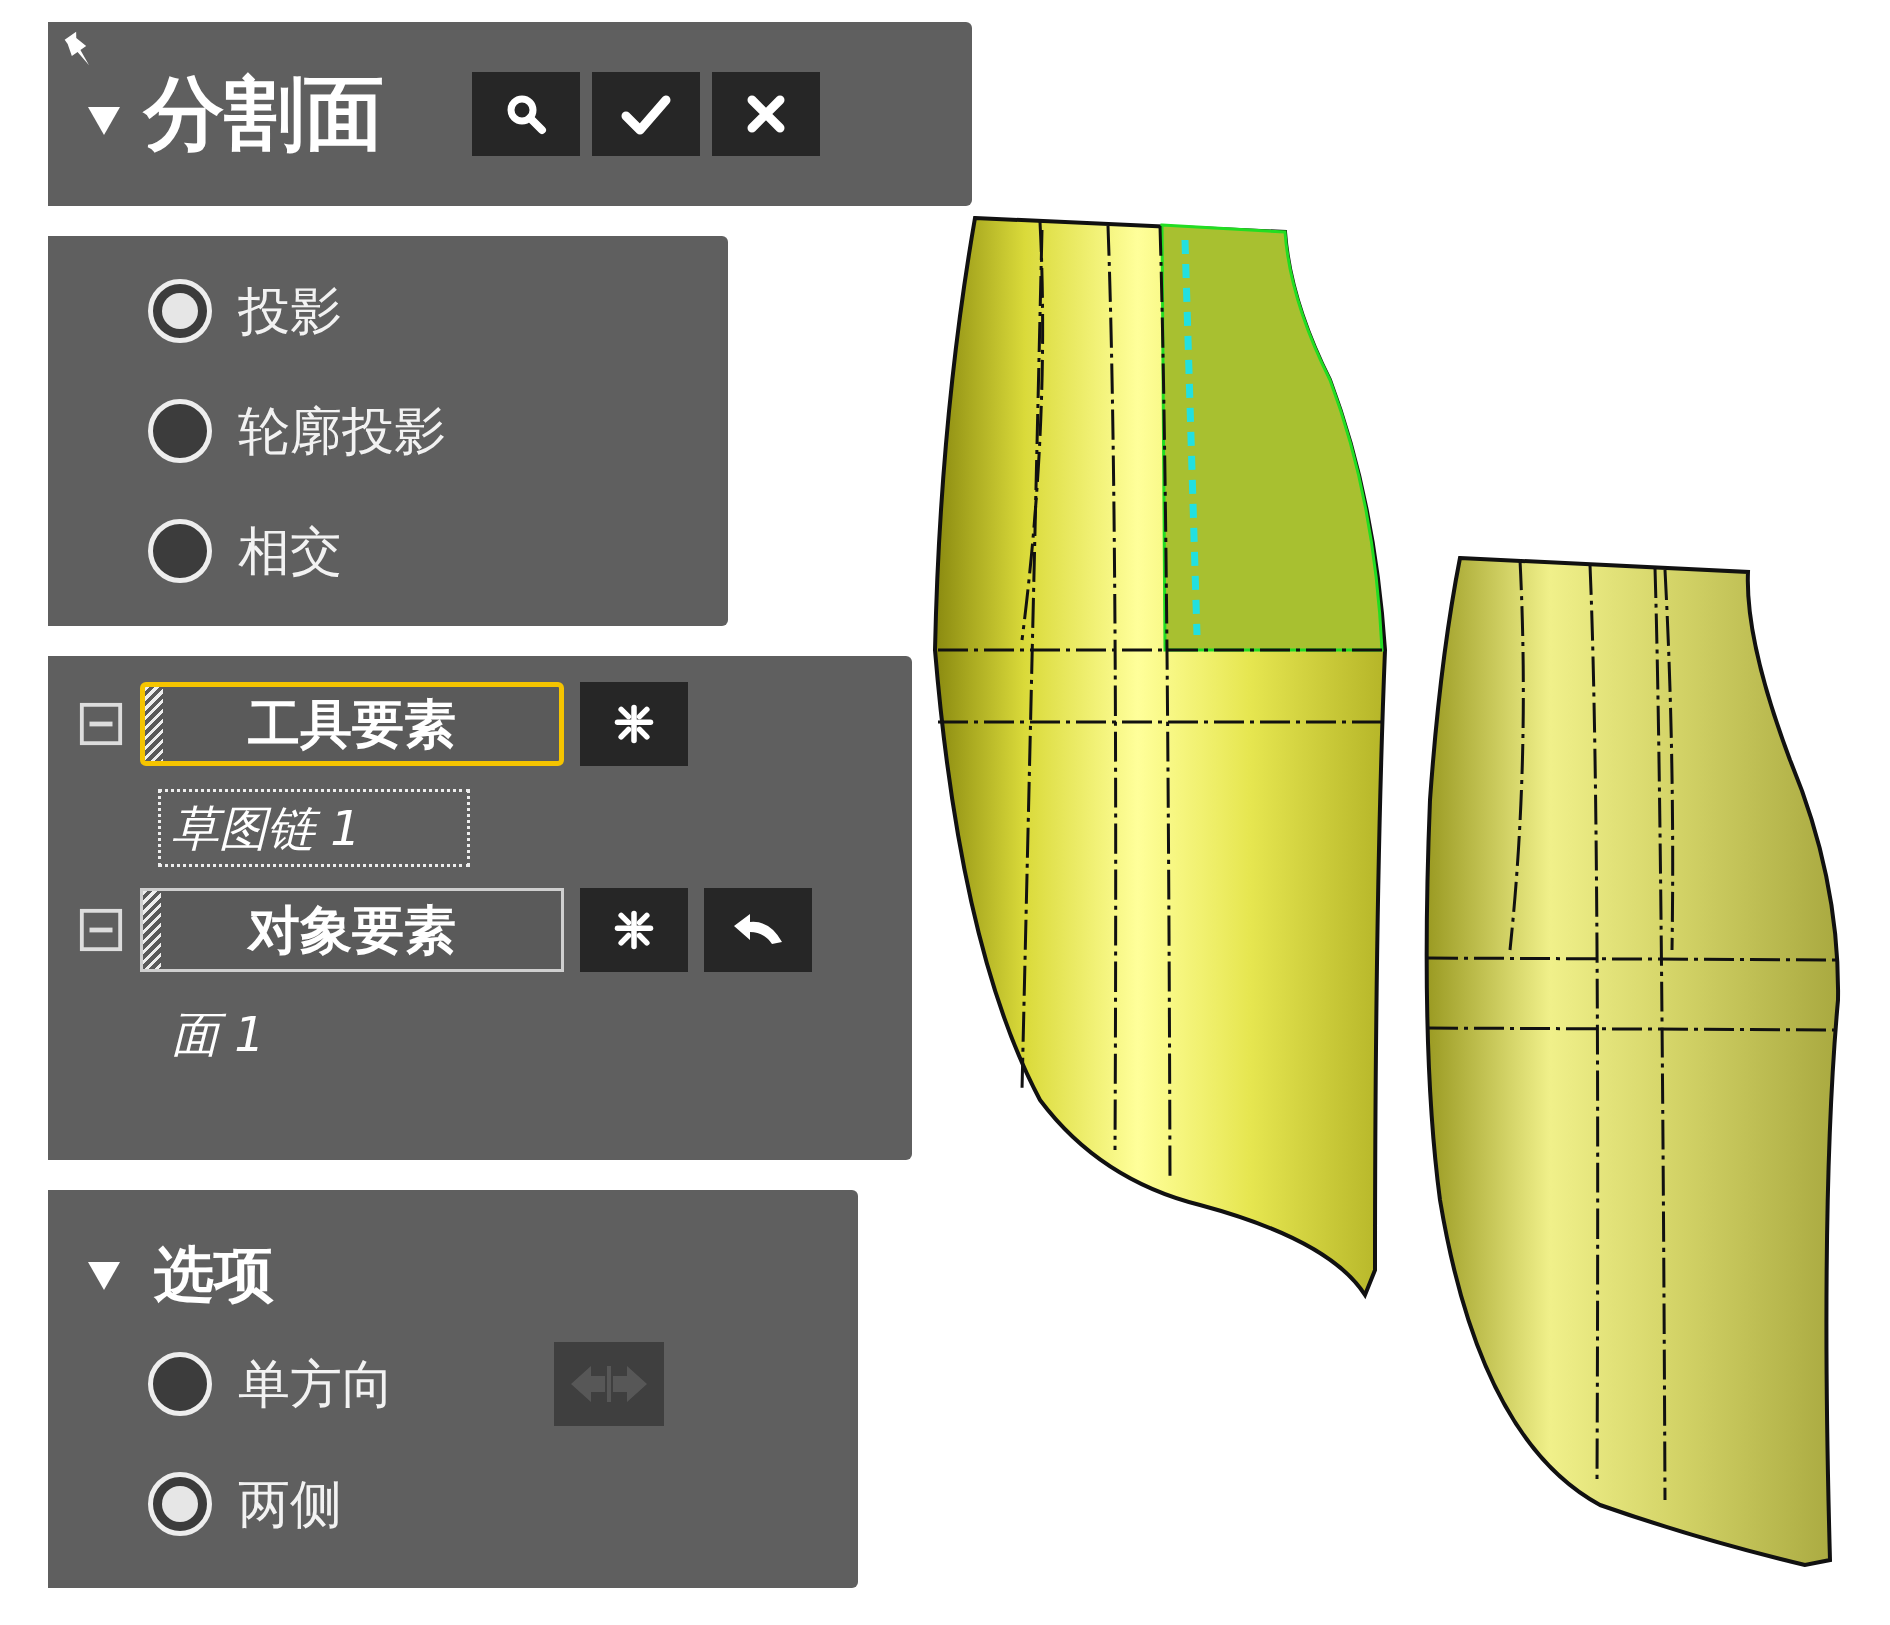  I want to click on radio-button, so click(180, 1504).